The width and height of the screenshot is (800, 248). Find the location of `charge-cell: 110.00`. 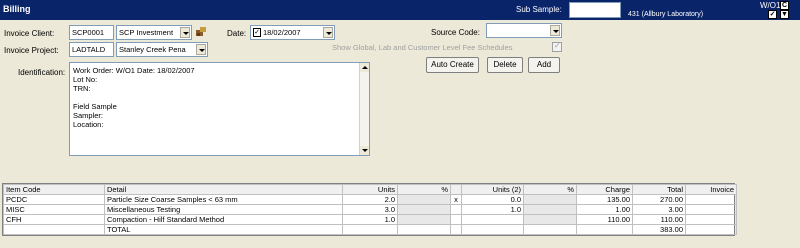

charge-cell: 110.00 is located at coordinates (604, 219).